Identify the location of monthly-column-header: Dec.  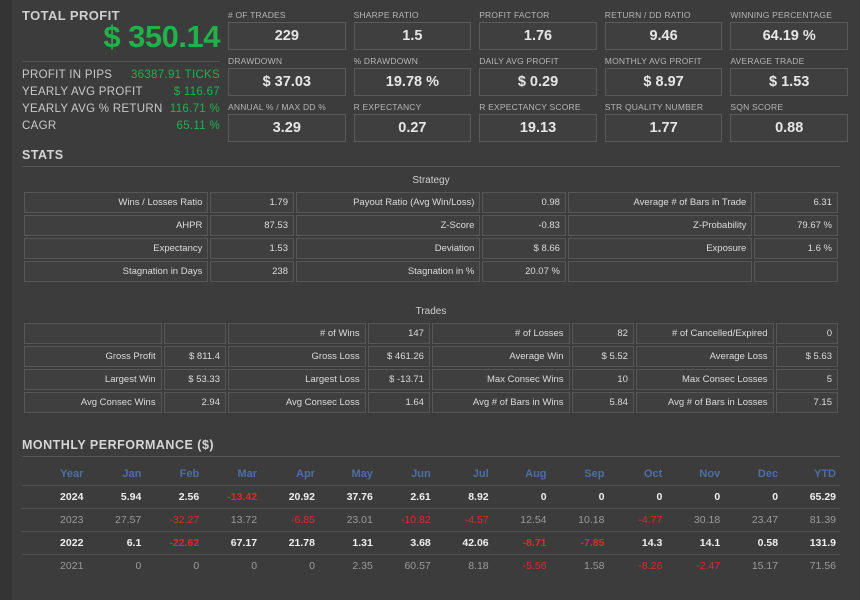
(753, 475).